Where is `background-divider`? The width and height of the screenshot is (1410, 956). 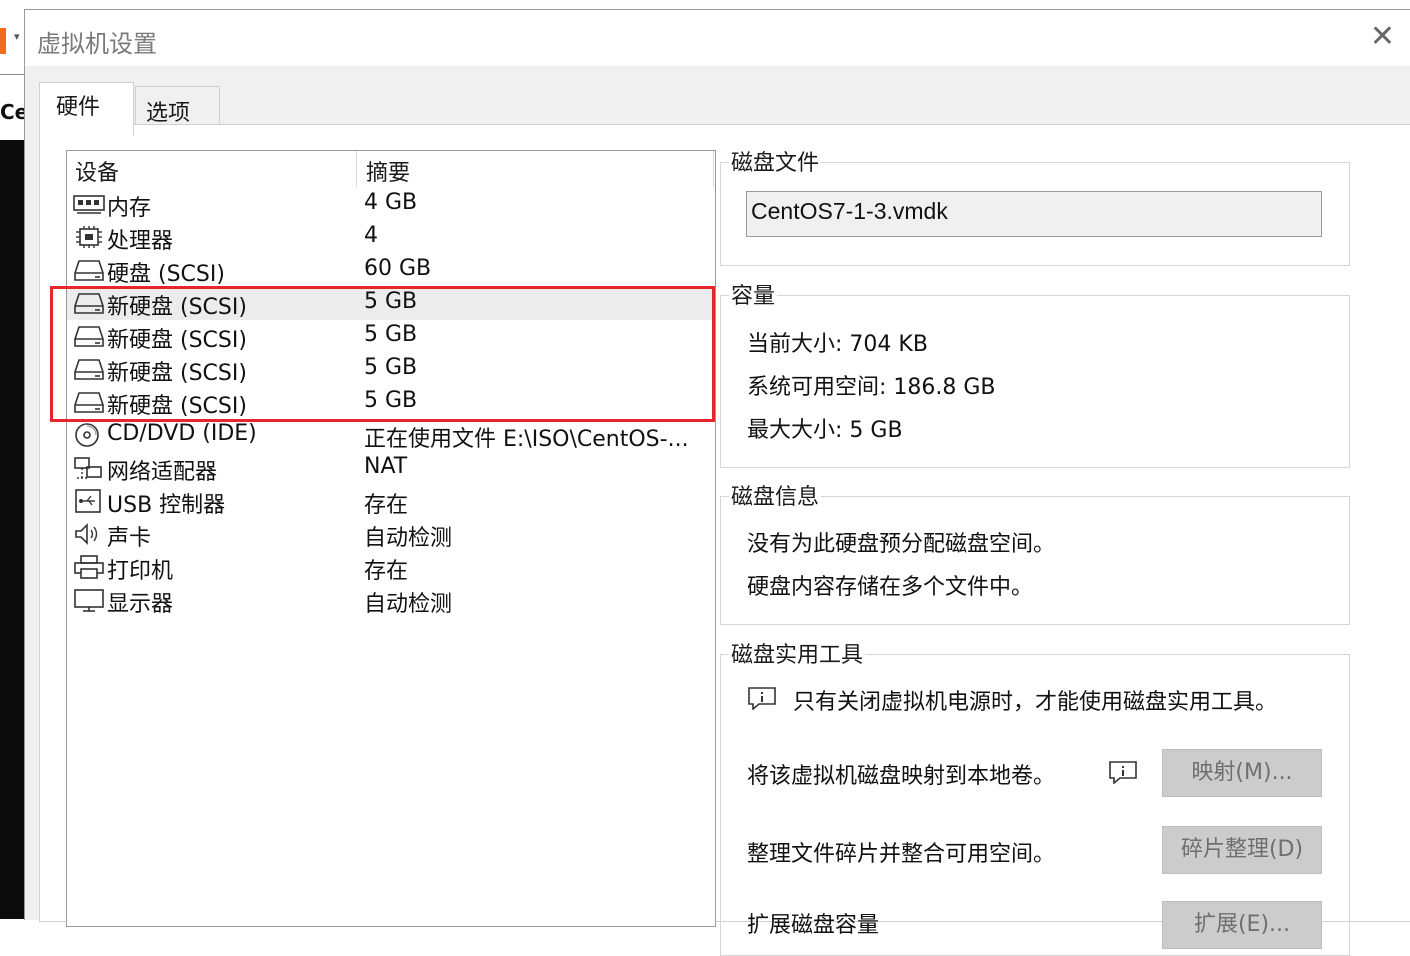 background-divider is located at coordinates (12, 74).